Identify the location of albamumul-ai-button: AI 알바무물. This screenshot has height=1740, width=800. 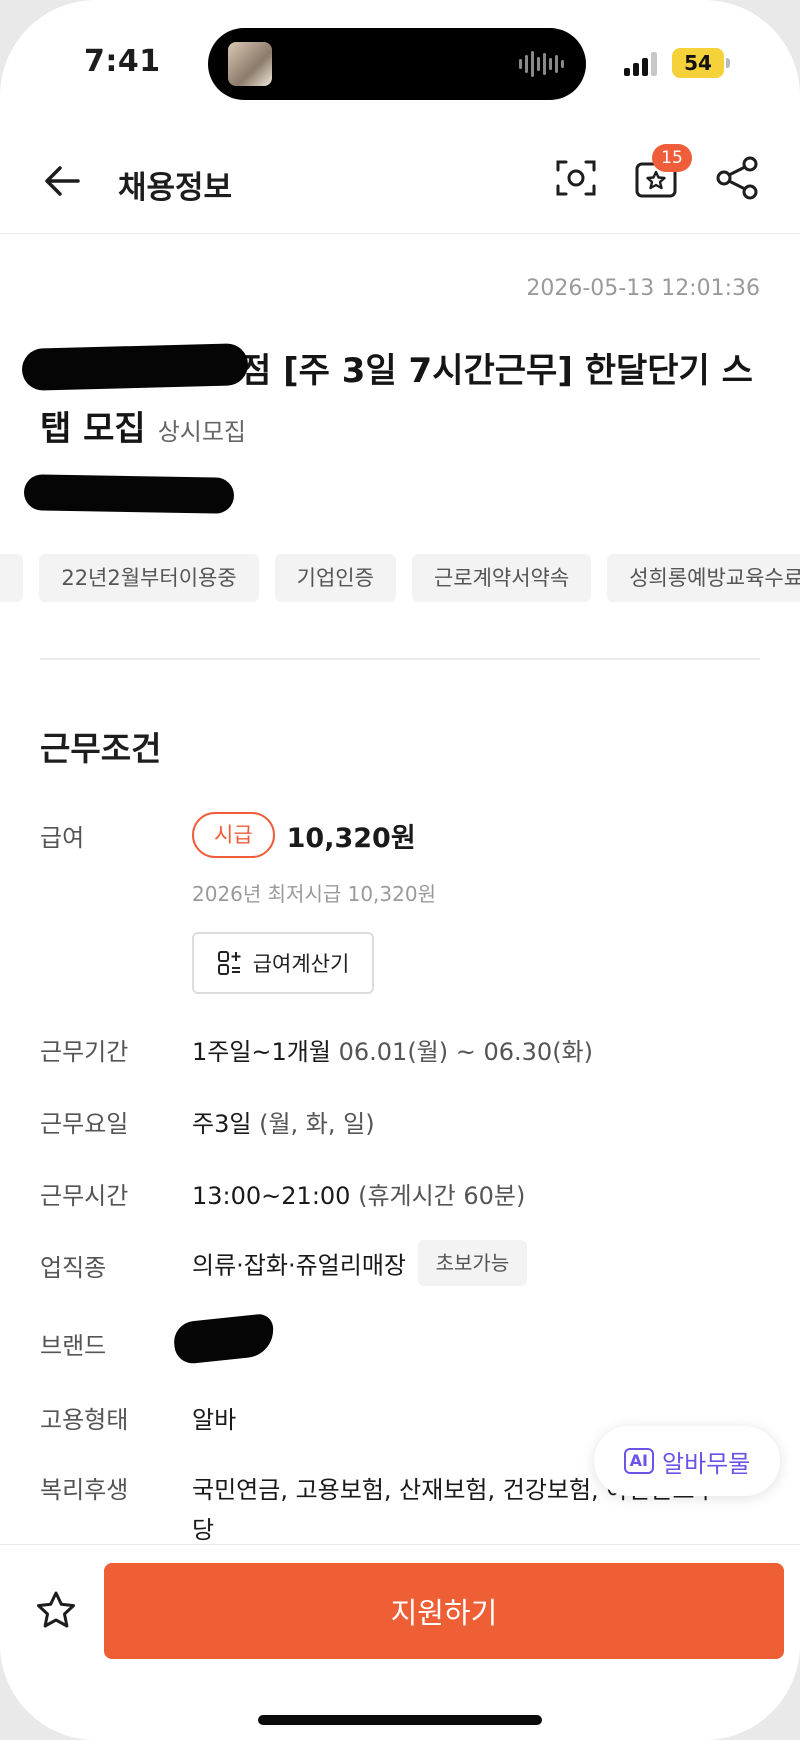
(687, 1461).